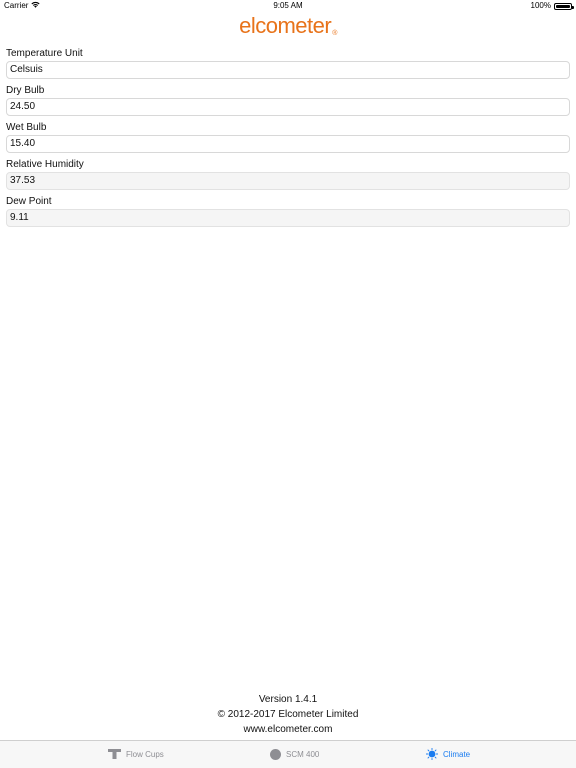  What do you see at coordinates (540, 5) in the screenshot?
I see `battery-percent: 100%` at bounding box center [540, 5].